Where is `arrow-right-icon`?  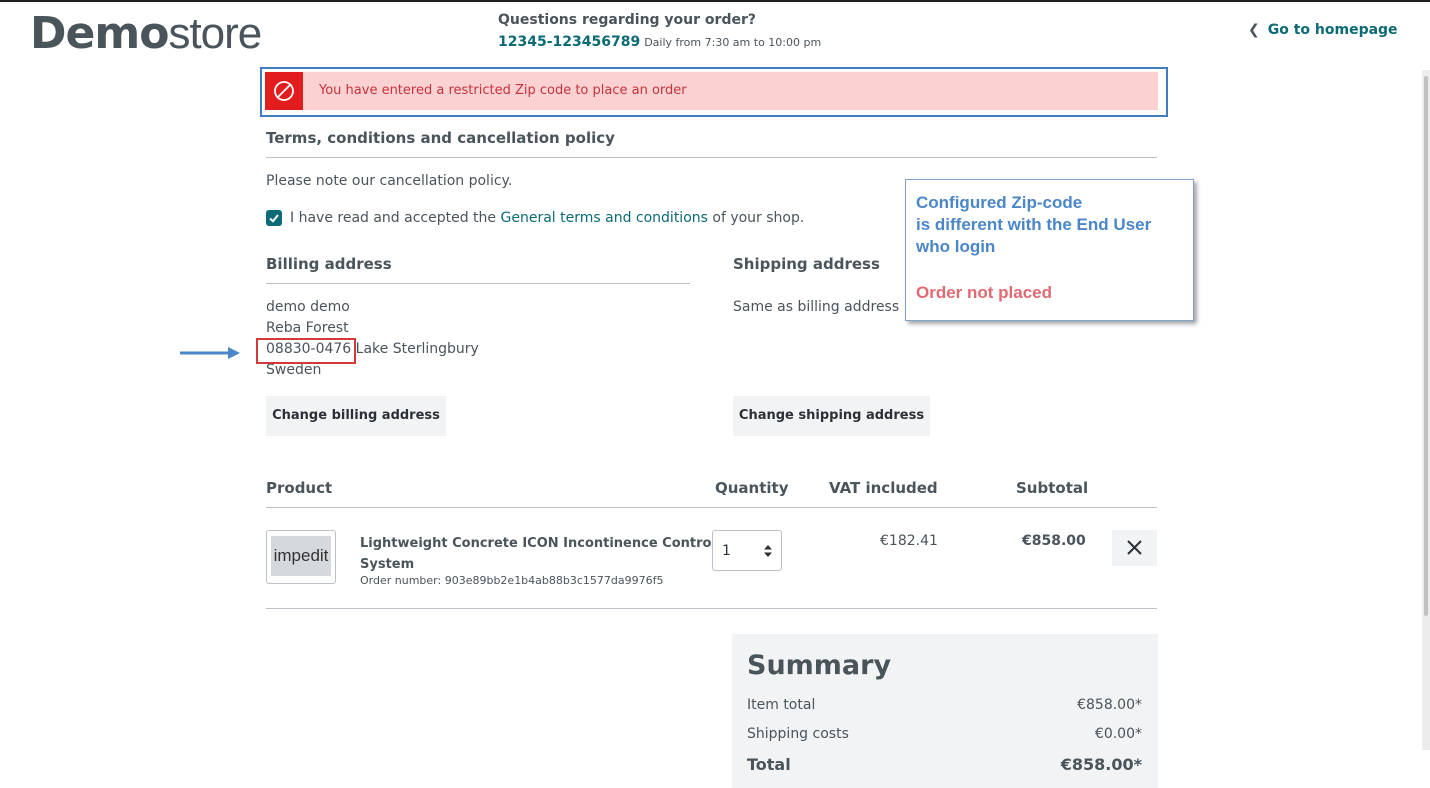 arrow-right-icon is located at coordinates (210, 353).